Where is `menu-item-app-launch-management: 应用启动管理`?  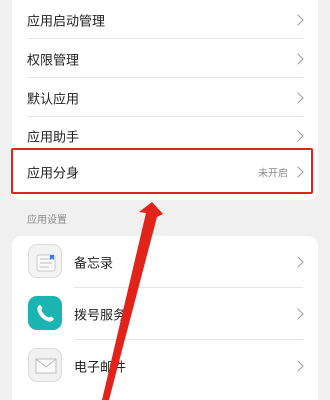 menu-item-app-launch-management: 应用启动管理 is located at coordinates (165, 19).